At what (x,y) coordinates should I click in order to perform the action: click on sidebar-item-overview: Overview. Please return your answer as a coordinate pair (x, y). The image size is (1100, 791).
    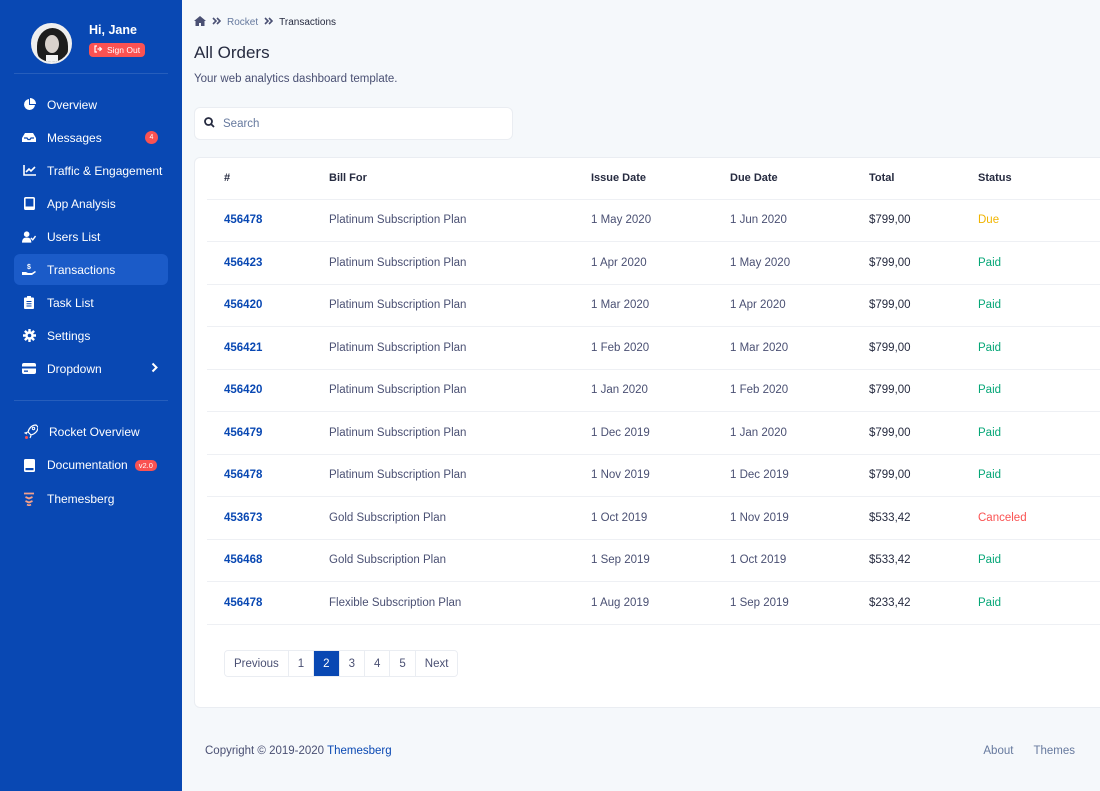
    Looking at the image, I should click on (91, 104).